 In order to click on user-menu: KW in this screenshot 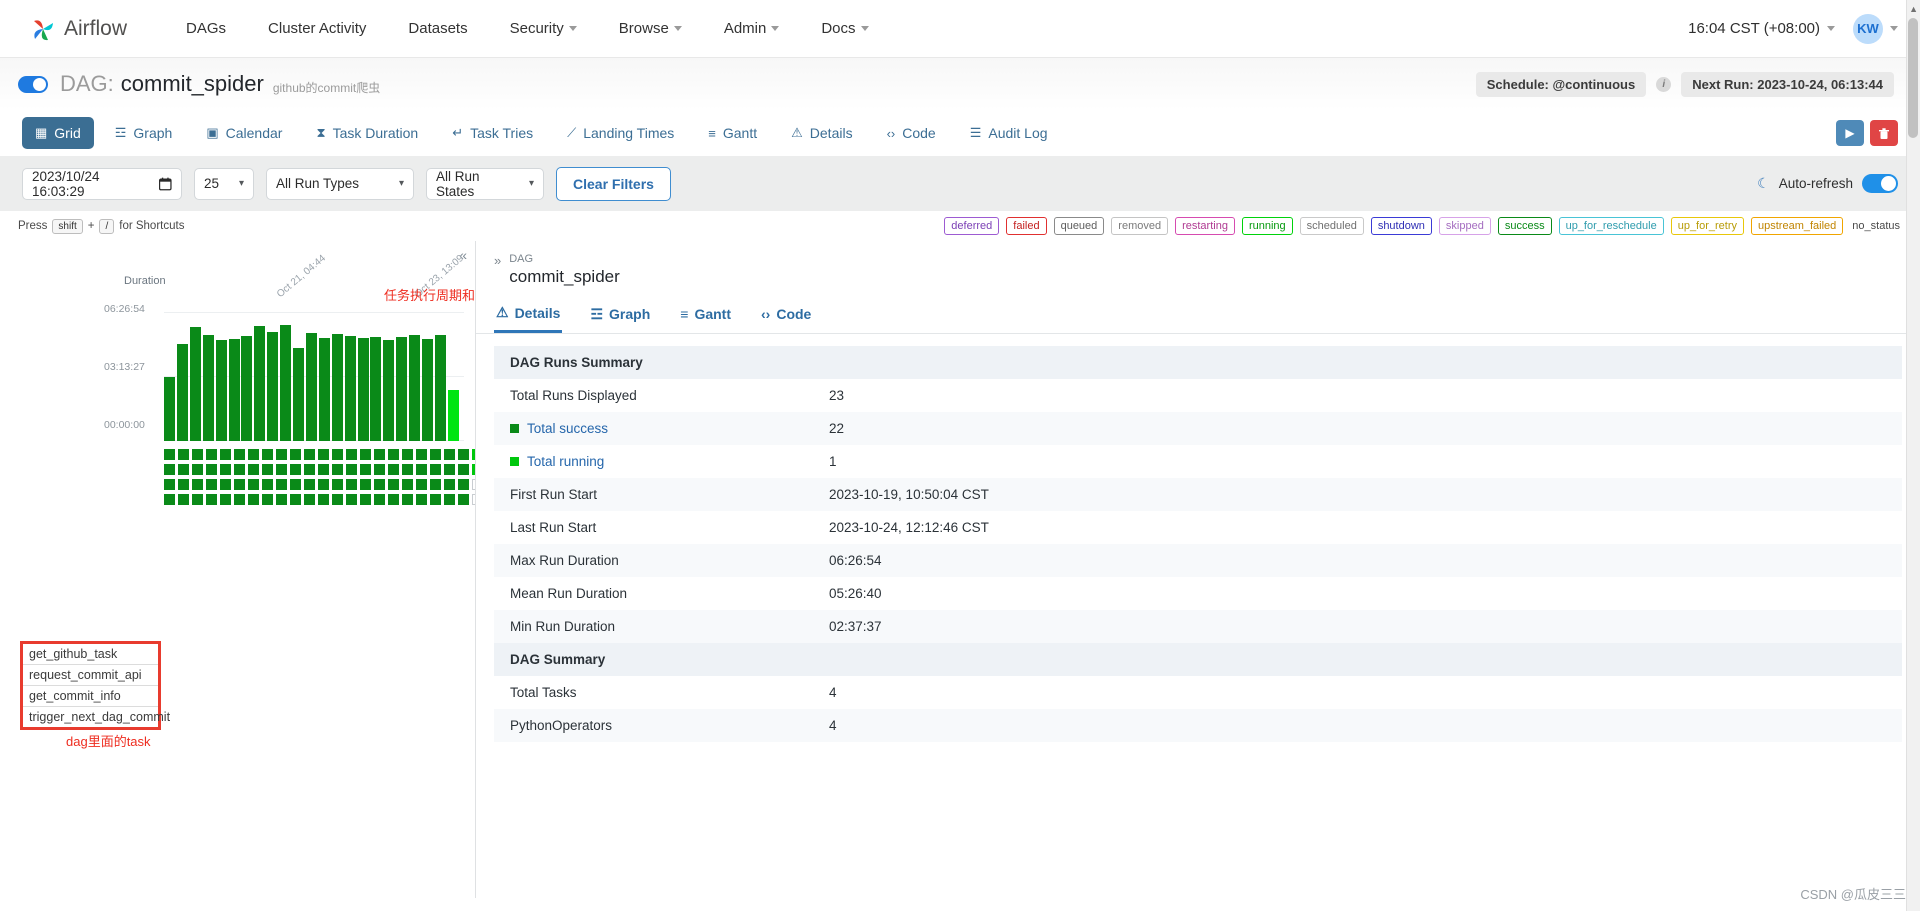, I will do `click(1875, 28)`.